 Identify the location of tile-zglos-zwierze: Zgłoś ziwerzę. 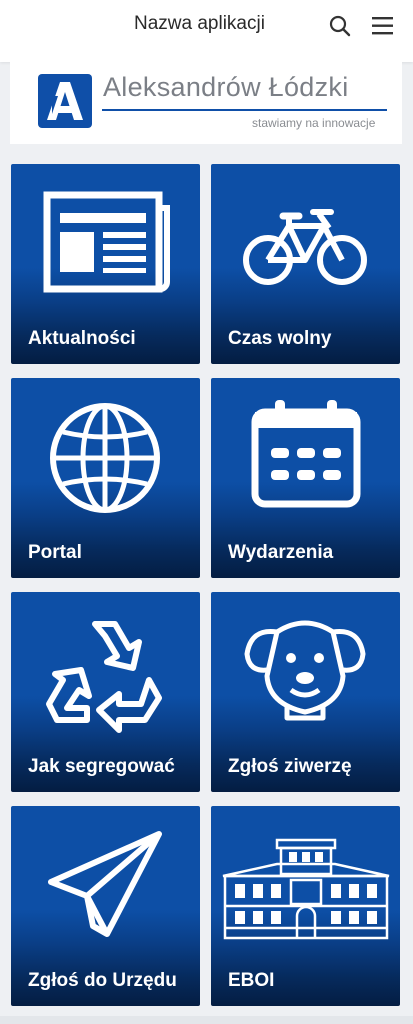
(305, 692).